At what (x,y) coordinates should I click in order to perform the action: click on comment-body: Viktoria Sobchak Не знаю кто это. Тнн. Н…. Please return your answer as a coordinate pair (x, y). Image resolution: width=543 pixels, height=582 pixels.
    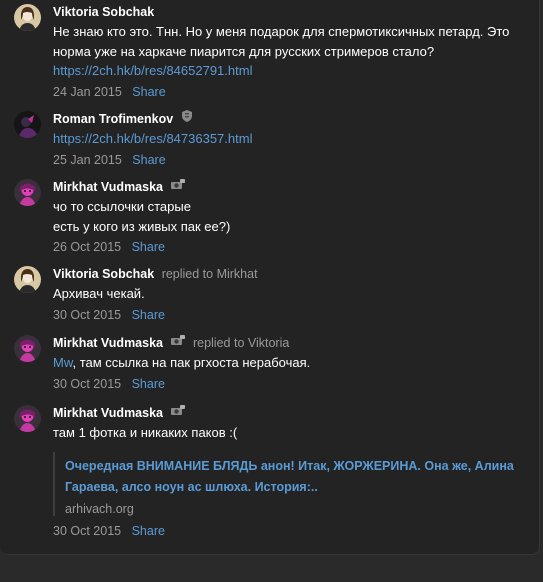
    Looking at the image, I should click on (288, 51).